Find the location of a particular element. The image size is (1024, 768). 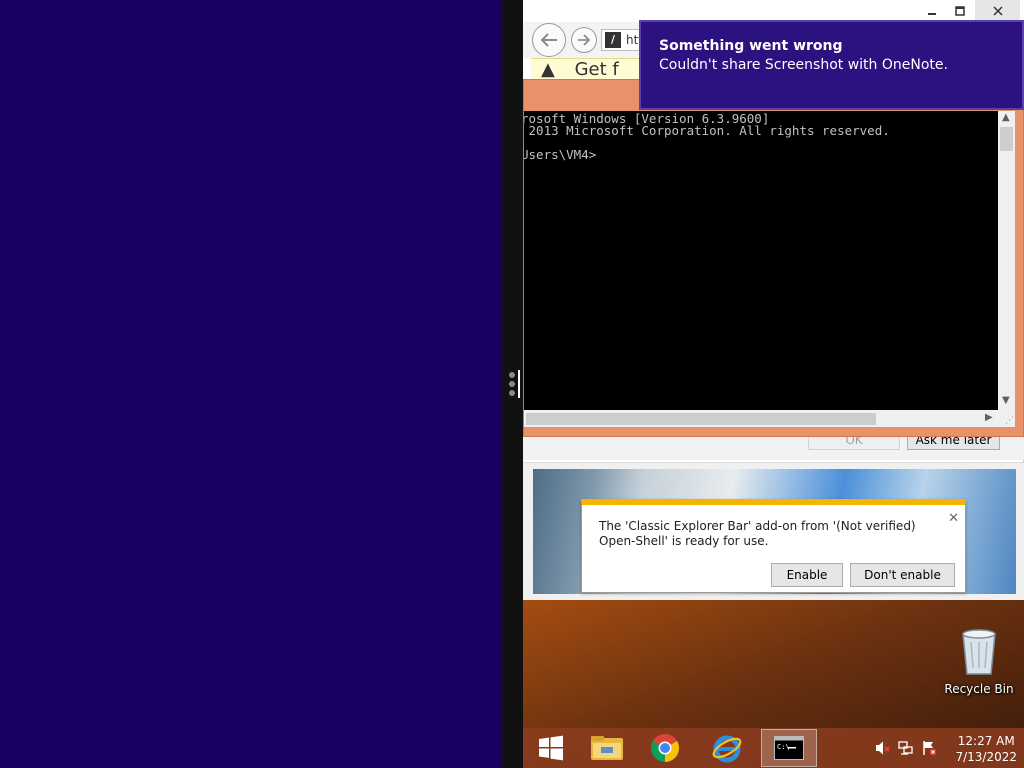

clock-time: 12:27 AM is located at coordinates (986, 741).